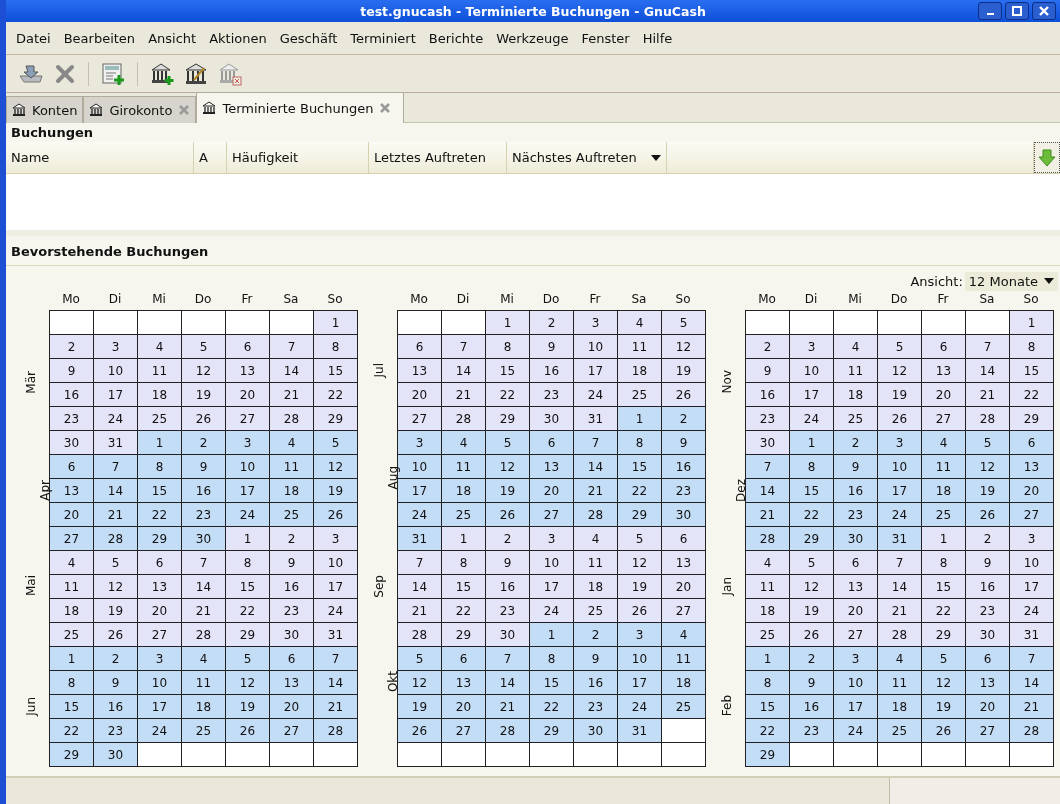 This screenshot has width=1060, height=804. I want to click on view-dropdown: 12 Monate, so click(1011, 281).